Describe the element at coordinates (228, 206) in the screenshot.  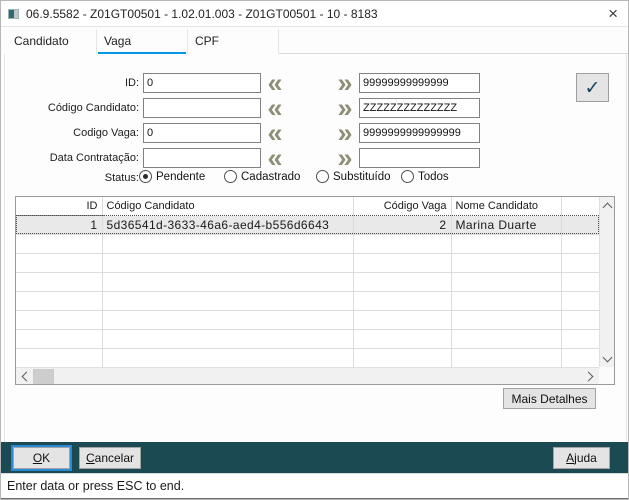
I see `column-header-codigo-candidato: Código Candidato` at that location.